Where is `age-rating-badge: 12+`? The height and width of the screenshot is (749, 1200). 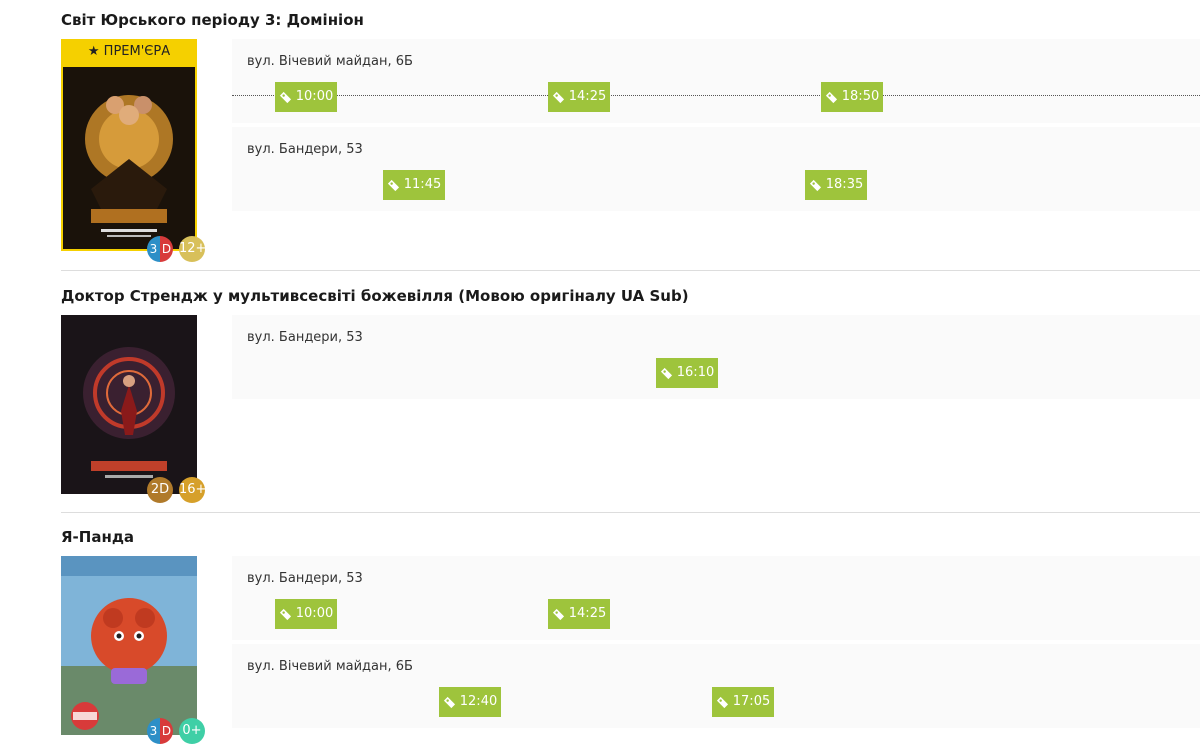
age-rating-badge: 12+ is located at coordinates (192, 249).